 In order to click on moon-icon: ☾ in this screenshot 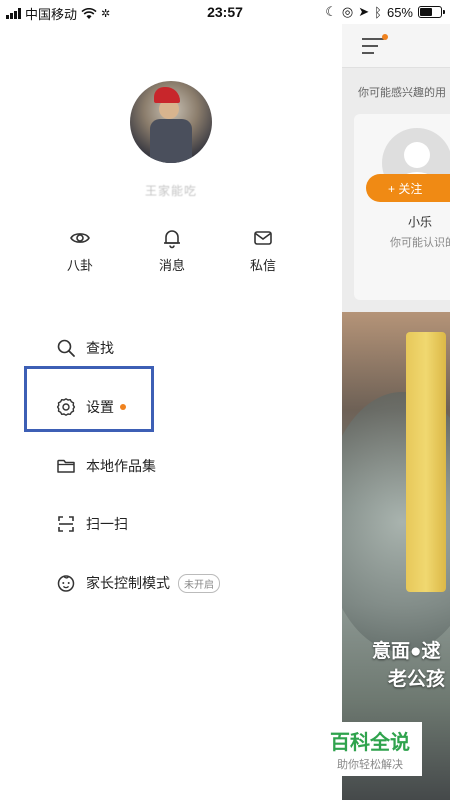, I will do `click(331, 11)`.